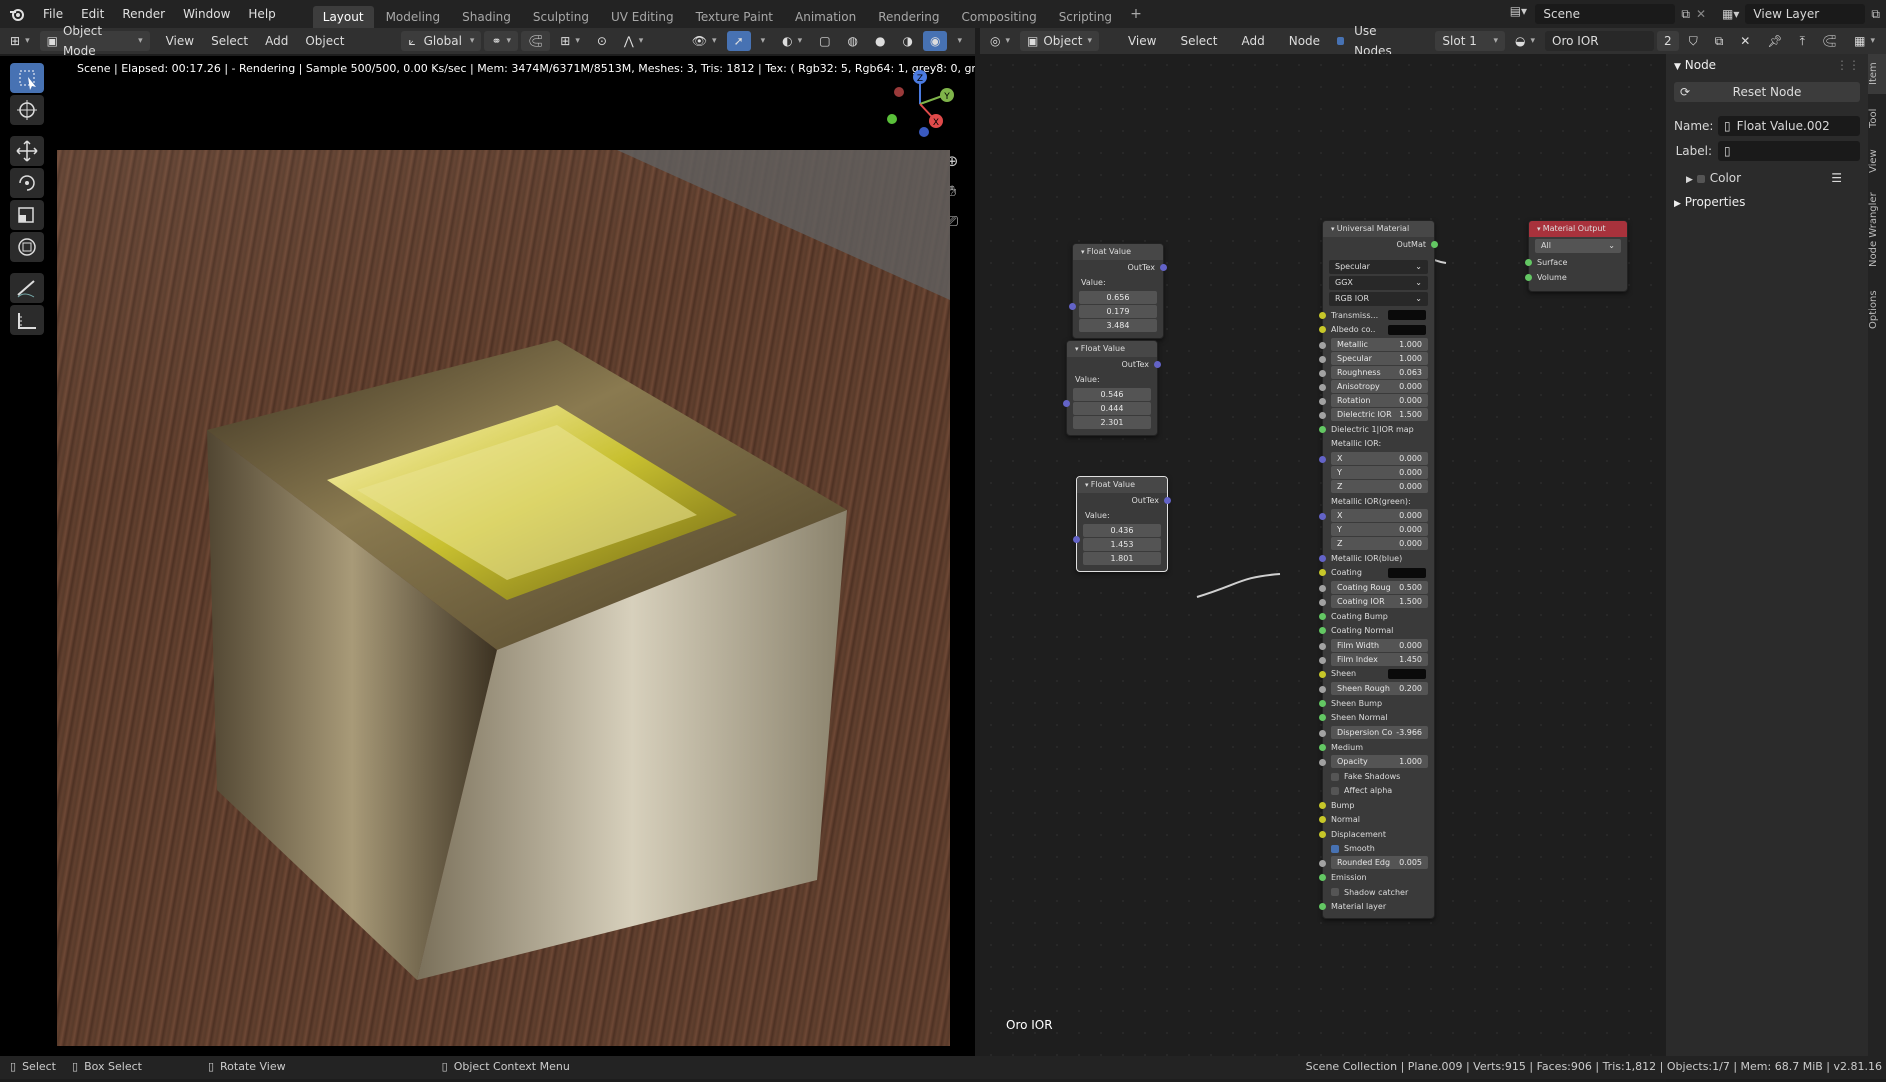  Describe the element at coordinates (276, 41) in the screenshot. I see `viewport-menu-add: Add` at that location.